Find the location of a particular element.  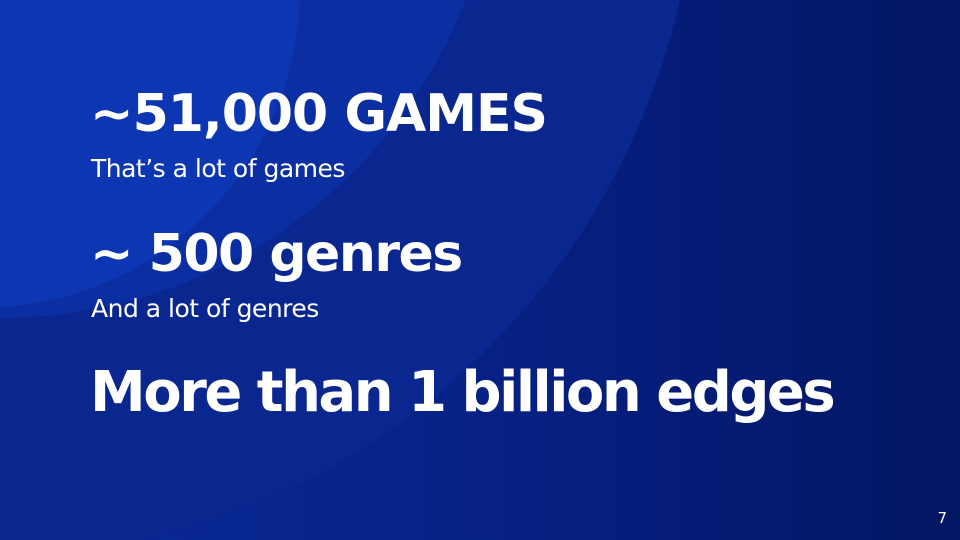

genres-count-subtitle: And a lot of genres is located at coordinates (205, 308).